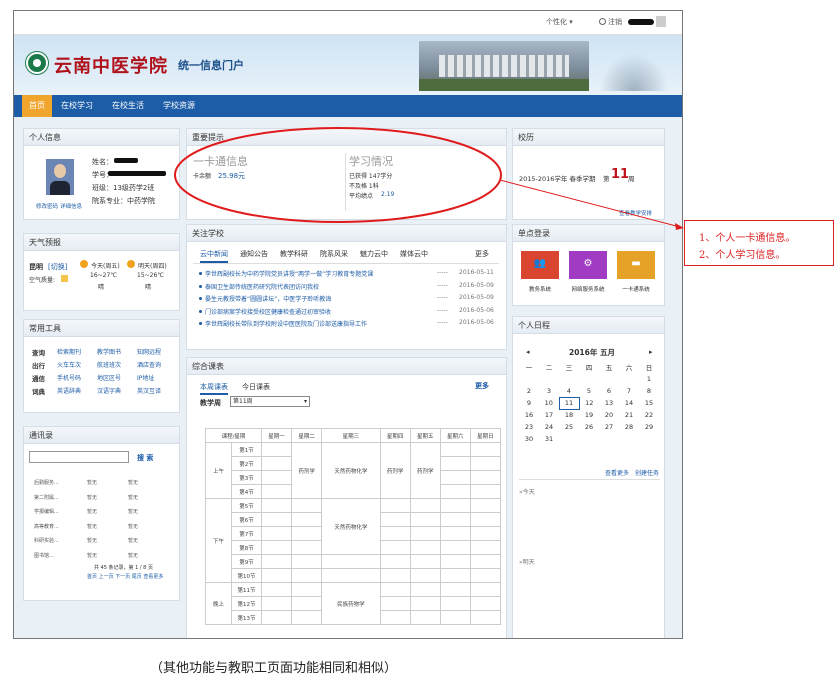 This screenshot has height=686, width=839. I want to click on detail-info-link: 详细信息, so click(71, 206).